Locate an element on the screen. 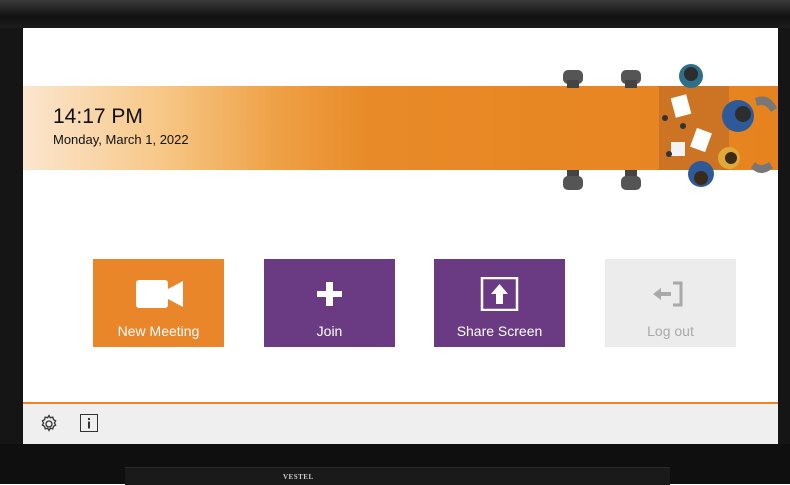  join-button: Join is located at coordinates (329, 303).